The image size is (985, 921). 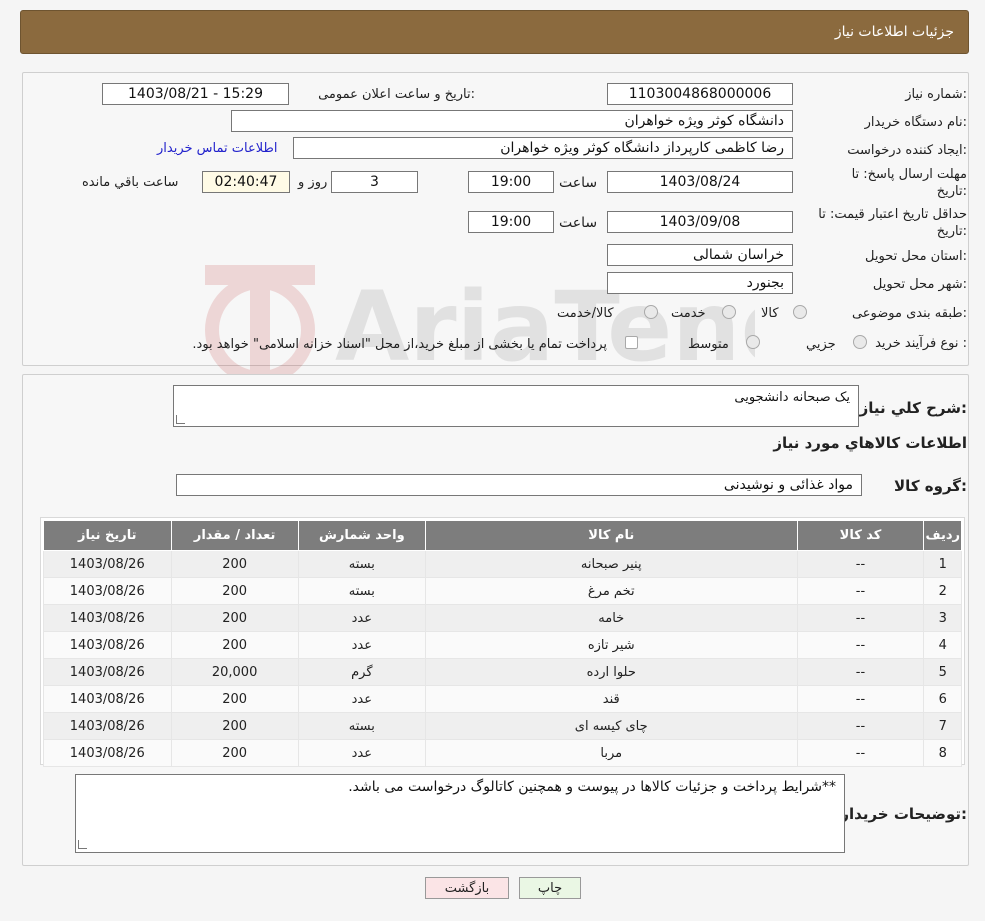 I want to click on table-row: 2 -- تخم مرغ بسته 200 1403/08/26, so click(x=502, y=591).